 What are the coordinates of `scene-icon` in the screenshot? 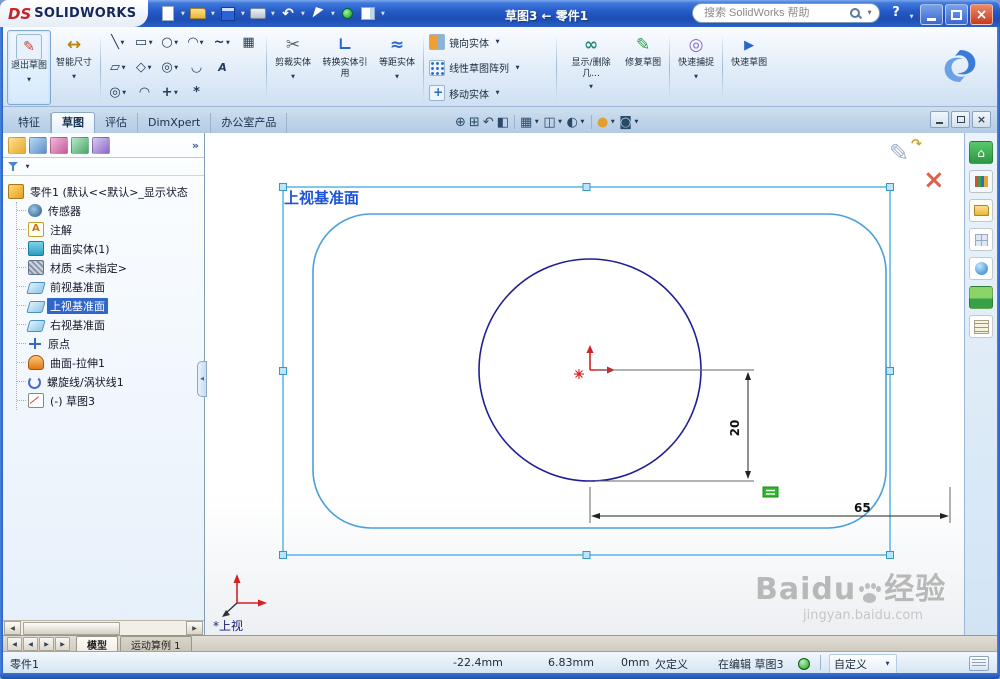 It's located at (629, 122).